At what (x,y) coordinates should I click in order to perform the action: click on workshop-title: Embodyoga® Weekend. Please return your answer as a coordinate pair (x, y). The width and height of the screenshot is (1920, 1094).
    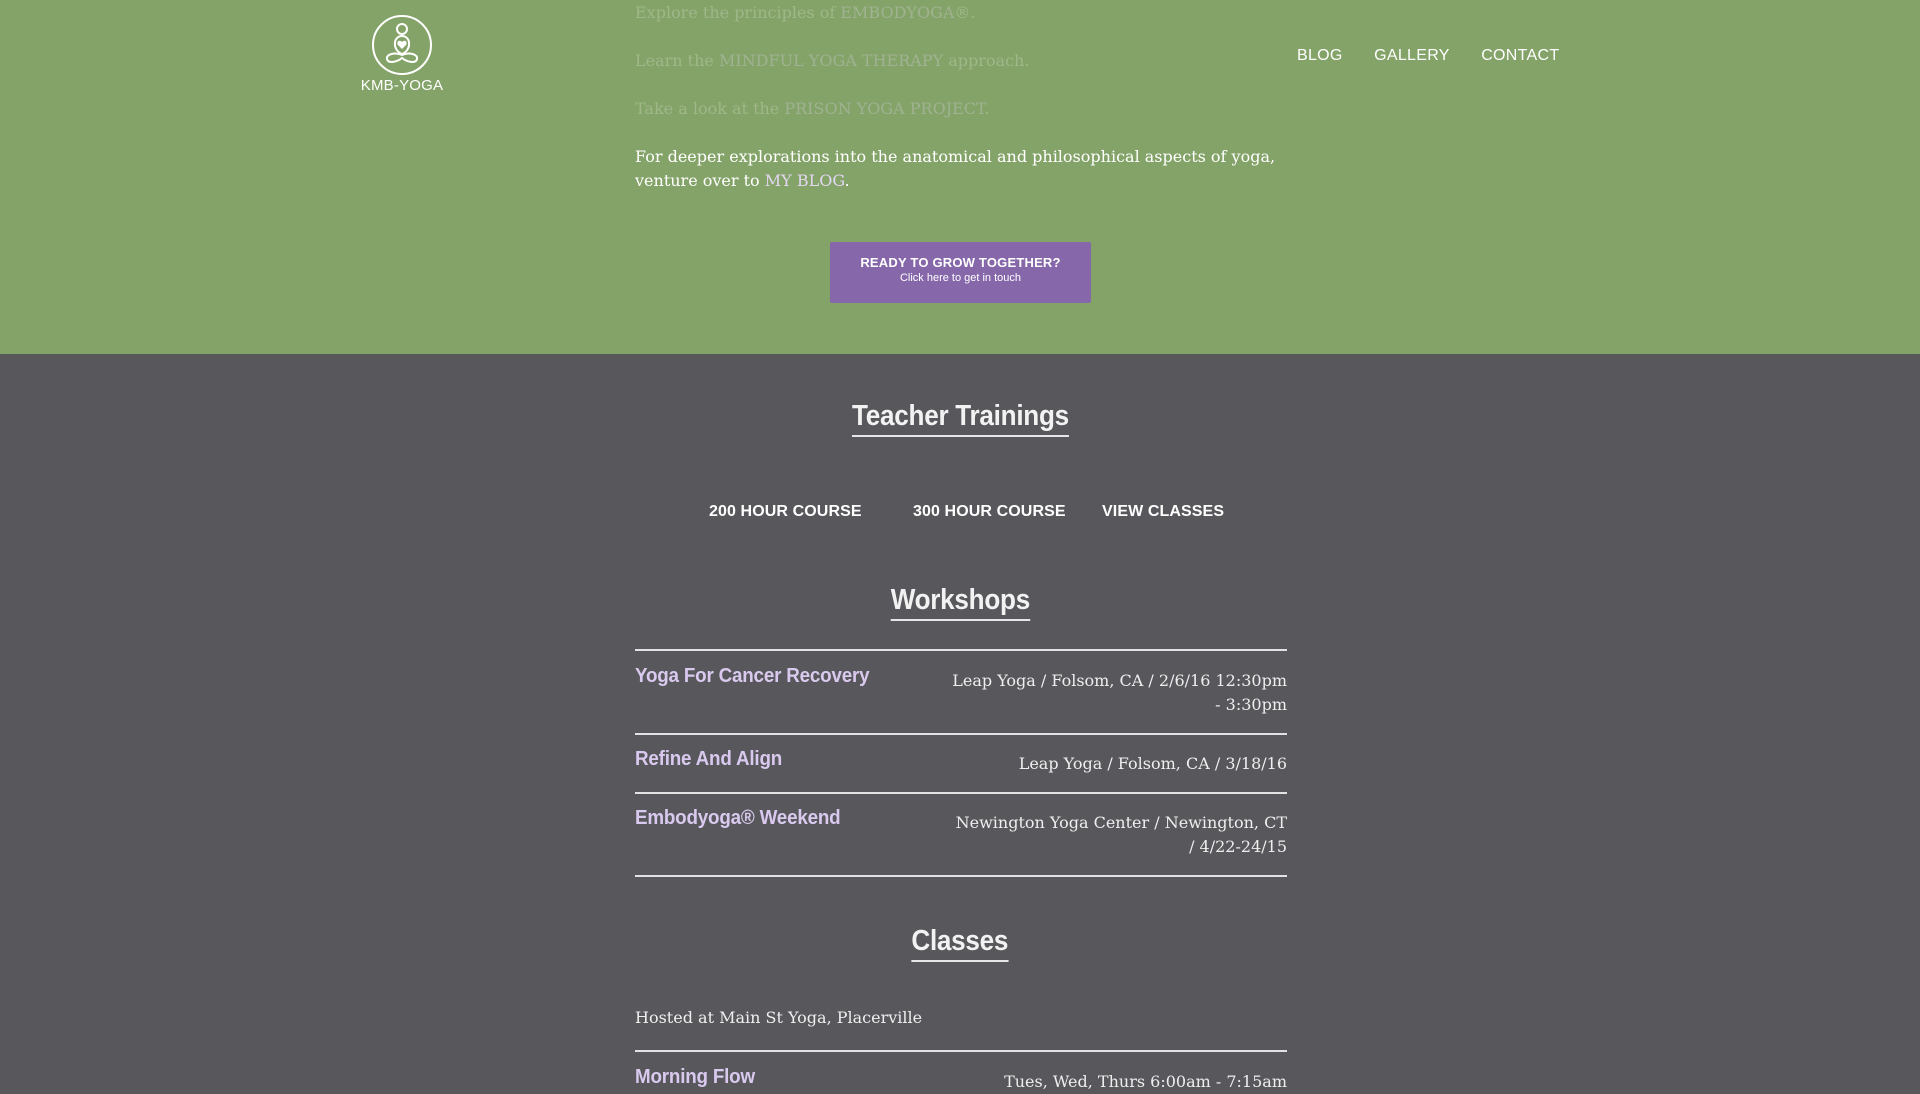
    Looking at the image, I should click on (738, 818).